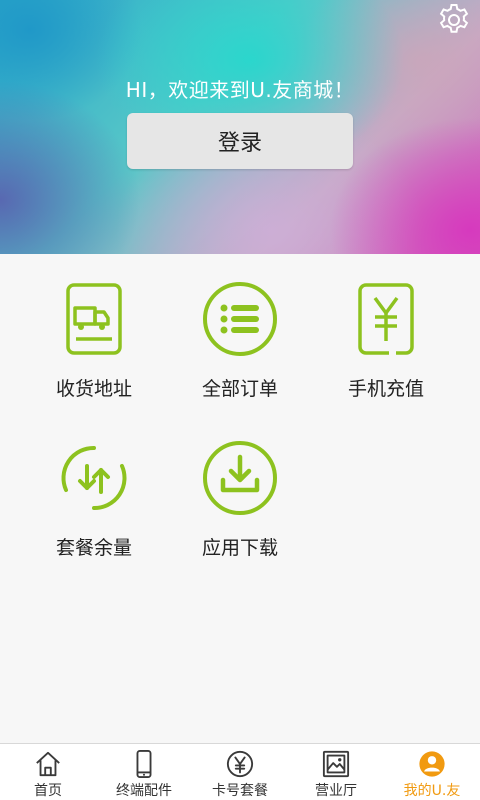 The height and width of the screenshot is (800, 480). What do you see at coordinates (94, 319) in the screenshot?
I see `truck-icon` at bounding box center [94, 319].